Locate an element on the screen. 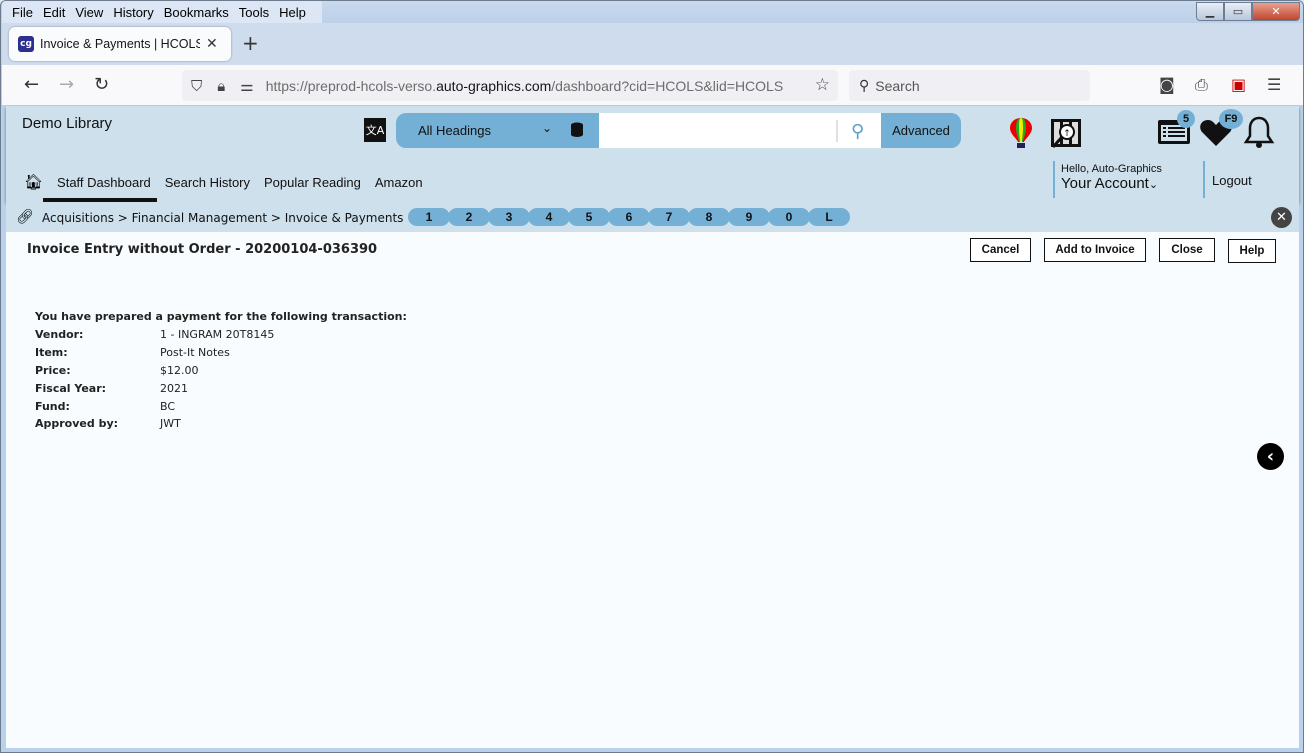  menu-history: History is located at coordinates (133, 12).